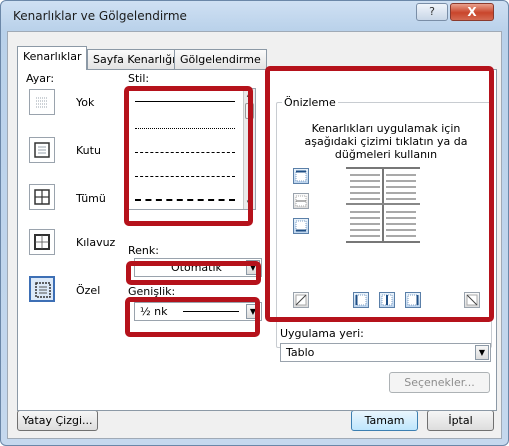 The image size is (509, 446). Describe the element at coordinates (192, 149) in the screenshot. I see `line-style-list: ▲ ▼` at that location.